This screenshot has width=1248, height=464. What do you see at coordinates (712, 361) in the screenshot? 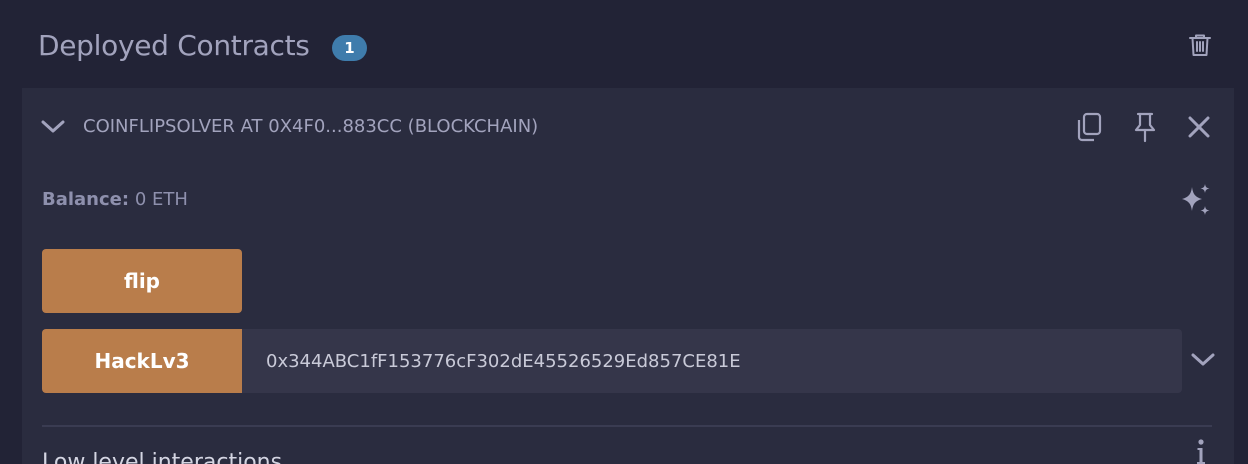
I see `hacklv3-address-input` at bounding box center [712, 361].